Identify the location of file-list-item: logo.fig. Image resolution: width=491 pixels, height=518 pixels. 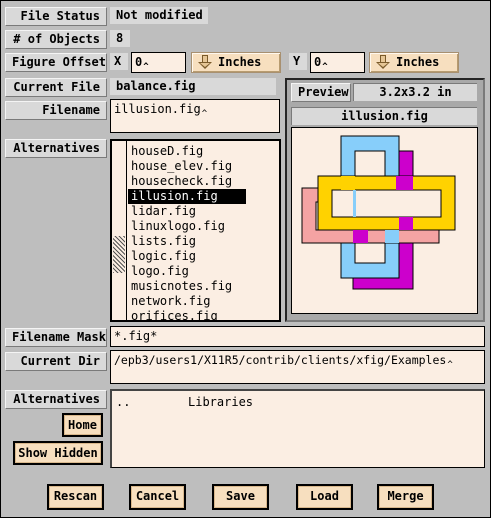
(203, 271).